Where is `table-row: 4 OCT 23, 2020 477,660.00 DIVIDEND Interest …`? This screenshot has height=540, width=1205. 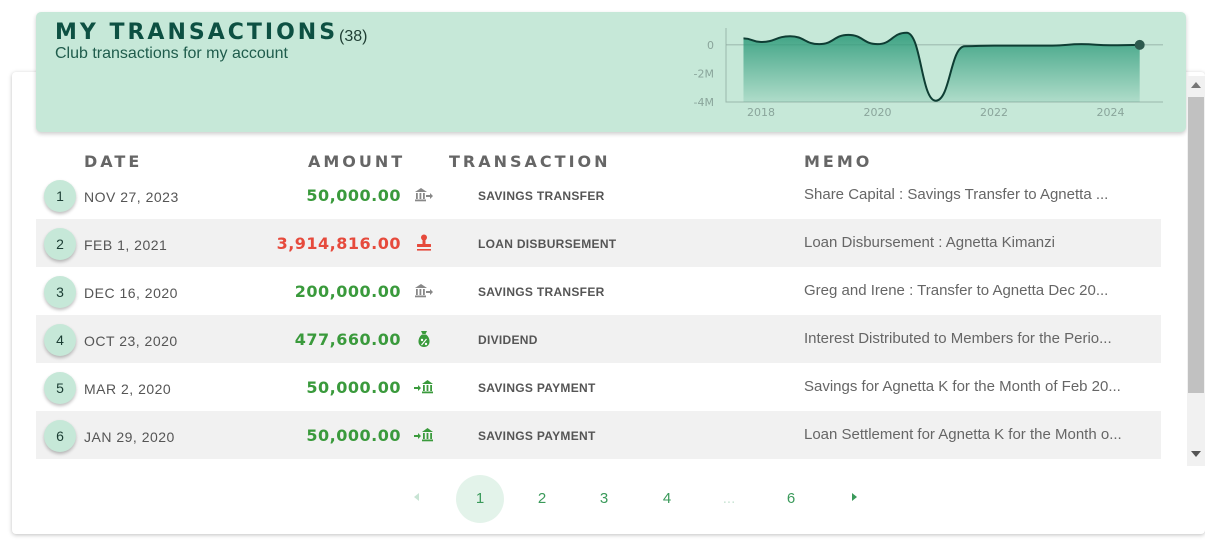 table-row: 4 OCT 23, 2020 477,660.00 DIVIDEND Interest … is located at coordinates (598, 339).